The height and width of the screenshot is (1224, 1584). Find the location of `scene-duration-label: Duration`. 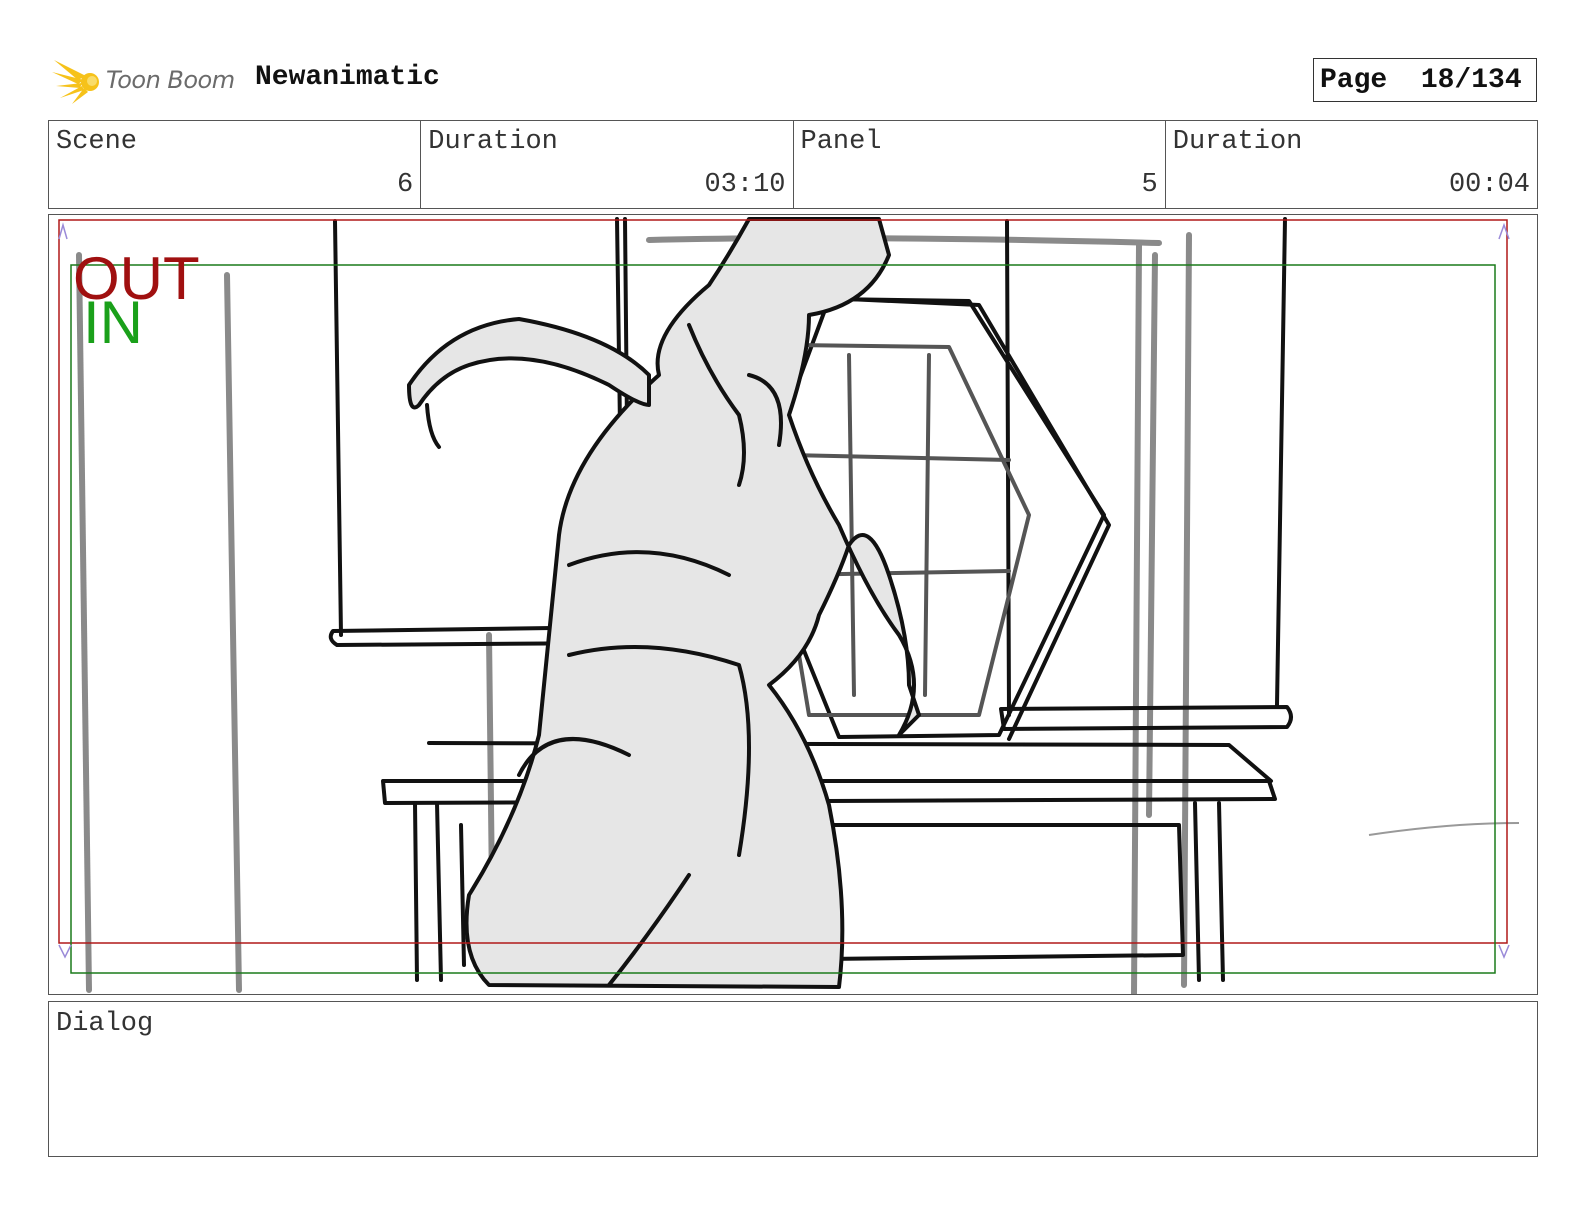

scene-duration-label: Duration is located at coordinates (493, 142).